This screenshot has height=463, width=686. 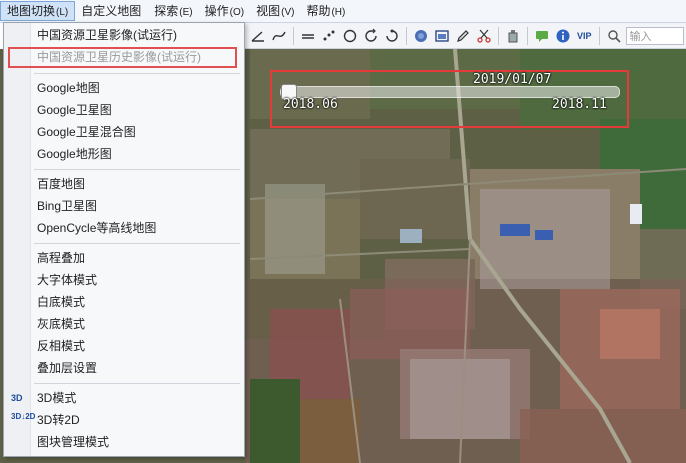 I want to click on menu-item-label: 图块管理模式, so click(x=73, y=442).